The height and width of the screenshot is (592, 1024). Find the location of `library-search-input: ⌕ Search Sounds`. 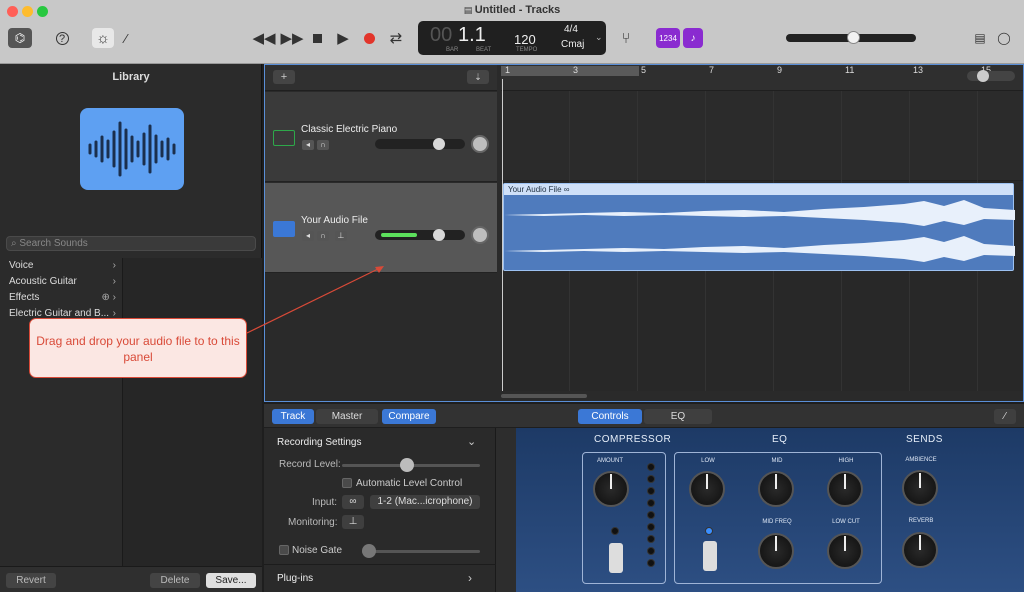

library-search-input: ⌕ Search Sounds is located at coordinates (131, 243).